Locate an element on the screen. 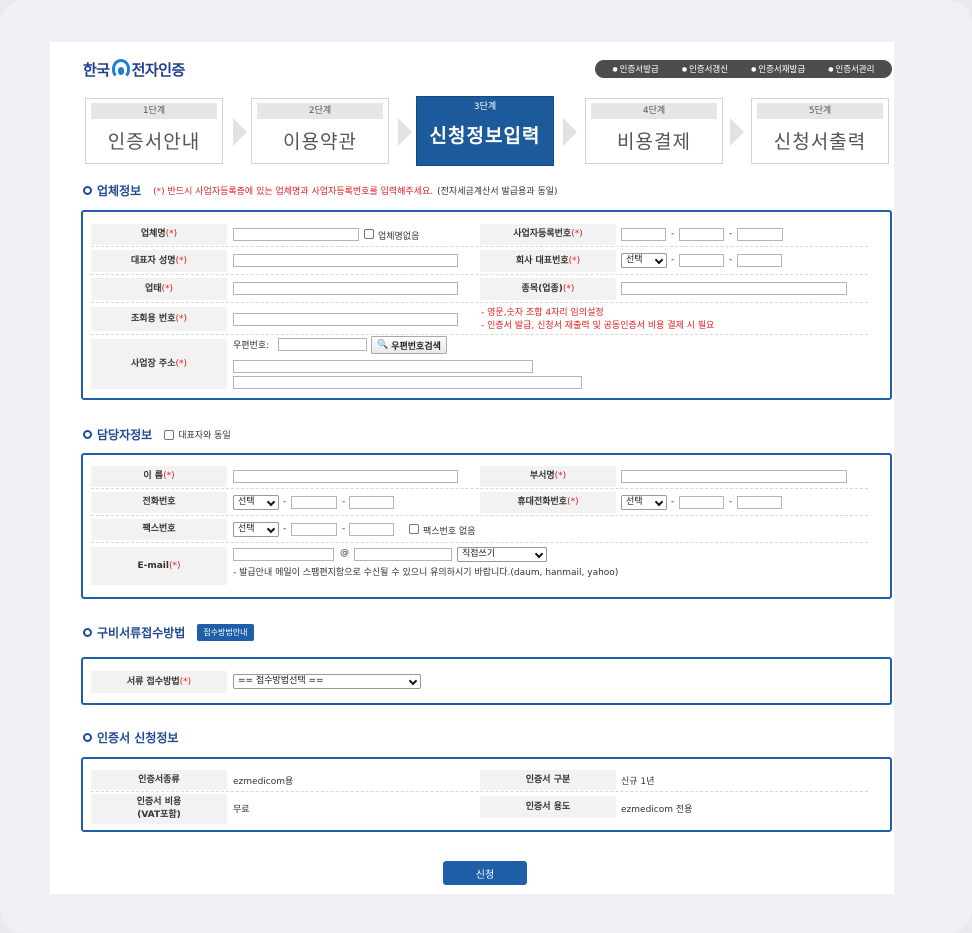  cert-row-2: 인증서 비용 (VAT포함) 무료 인증서 용도 ezmedicom 전용 is located at coordinates (479, 809).